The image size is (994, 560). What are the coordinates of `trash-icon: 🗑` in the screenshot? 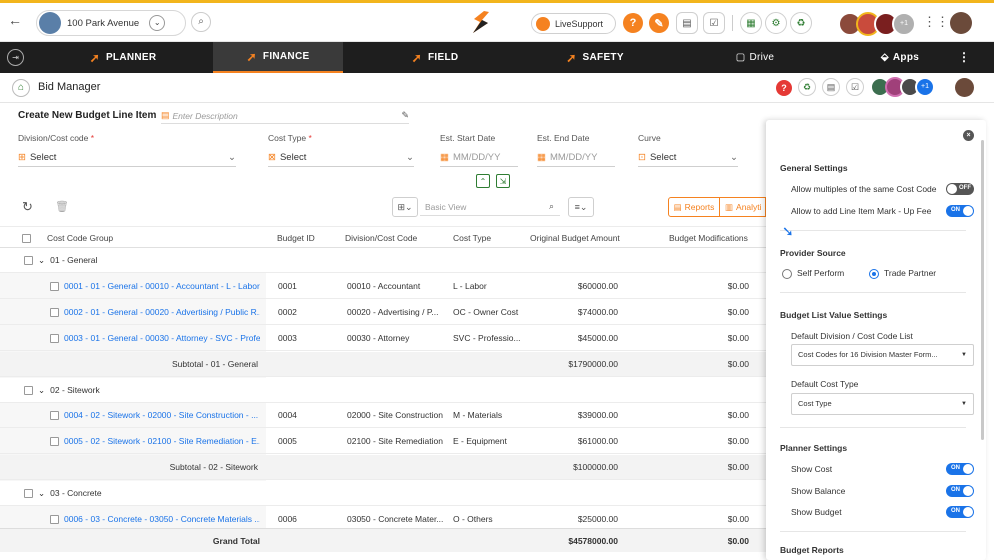 It's located at (62, 206).